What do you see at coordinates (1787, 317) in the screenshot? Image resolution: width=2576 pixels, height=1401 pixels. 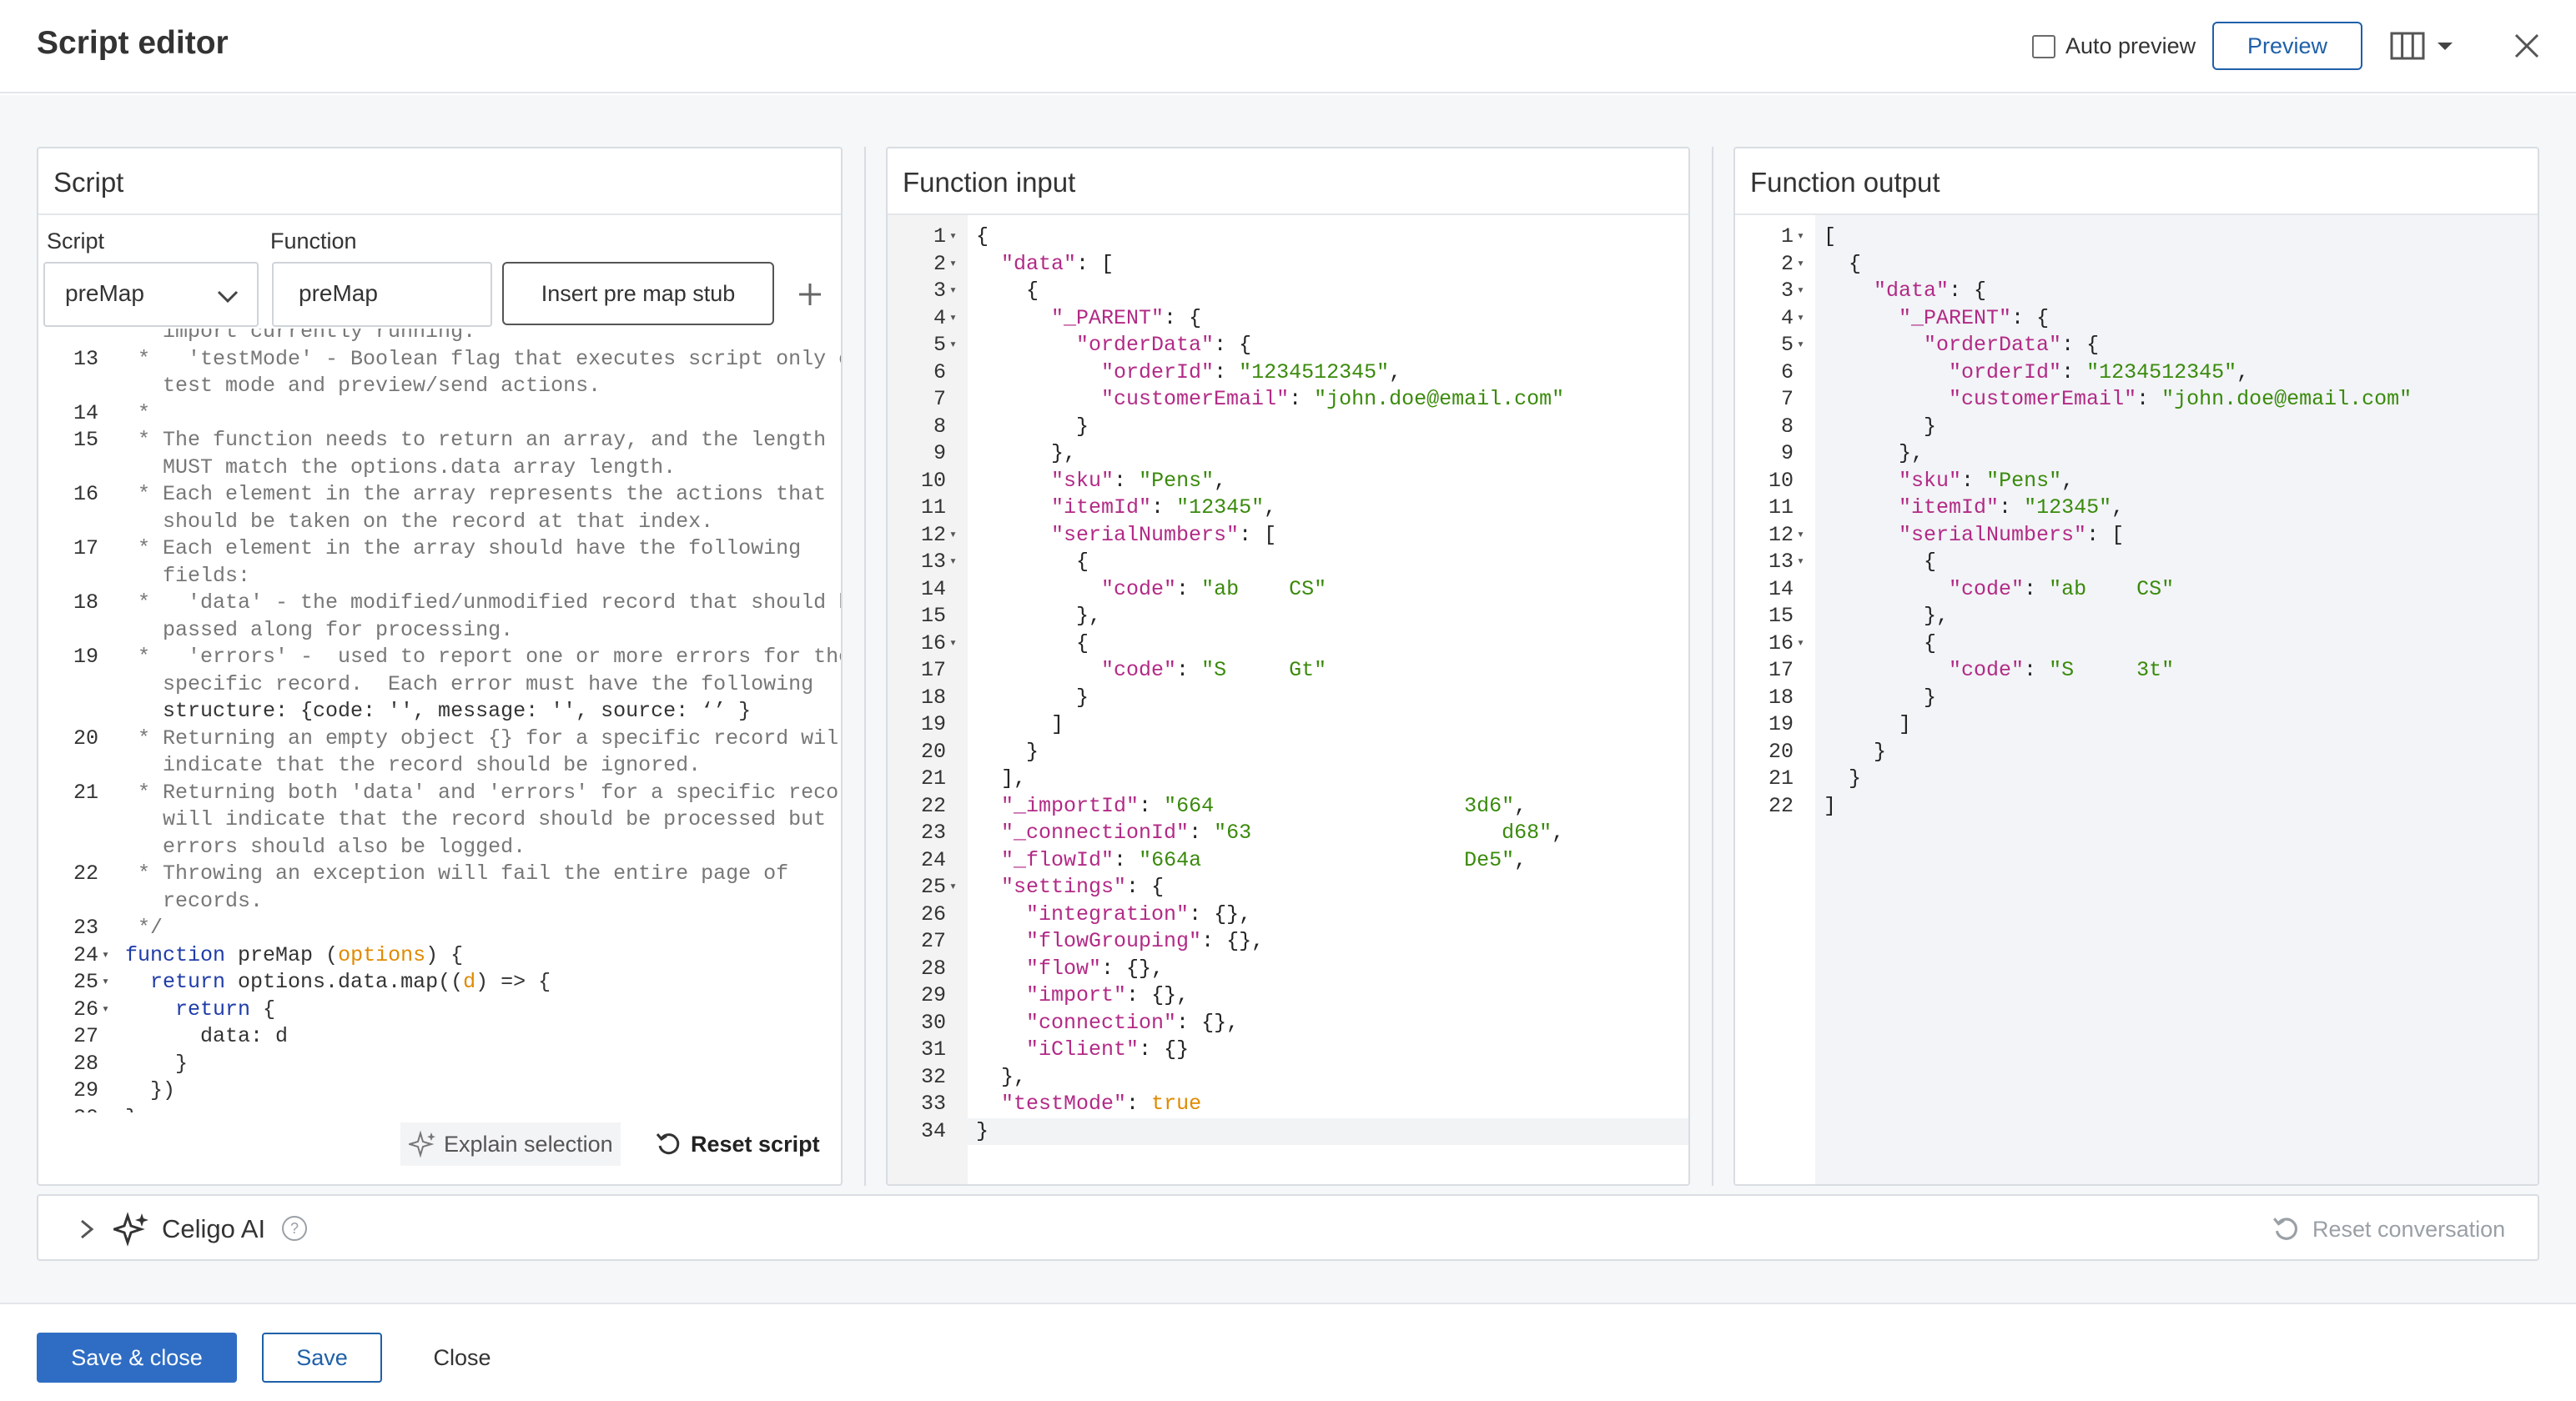 I see `line-number: 4` at bounding box center [1787, 317].